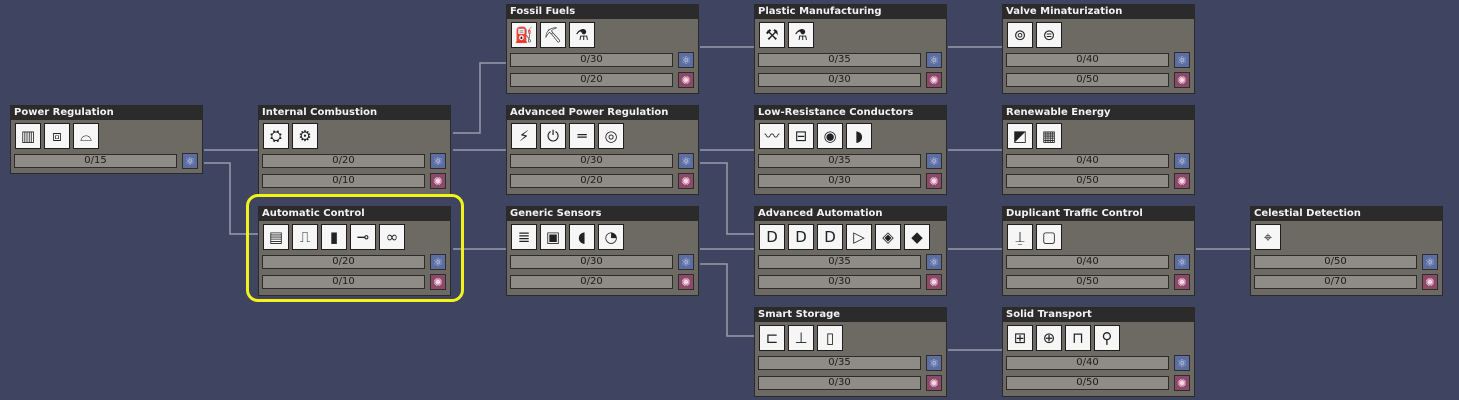 The width and height of the screenshot is (1459, 400). I want to click on duplicant-checkpoint-icon: ⍊, so click(1020, 237).